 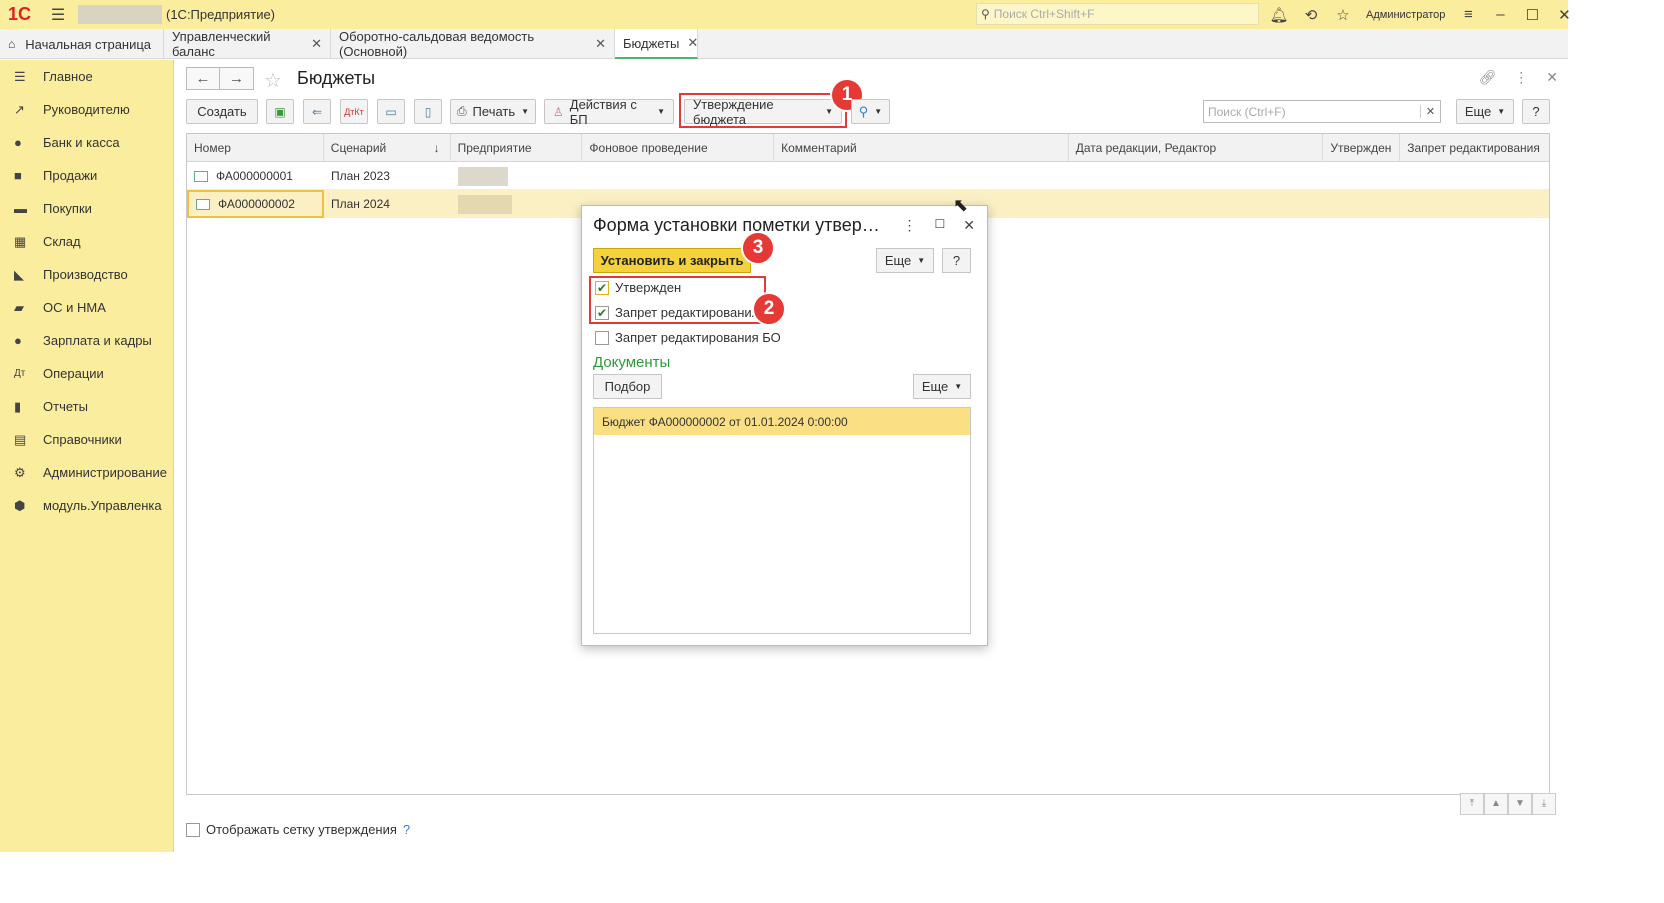 I want to click on column-header: Утвержден, so click(x=1362, y=148).